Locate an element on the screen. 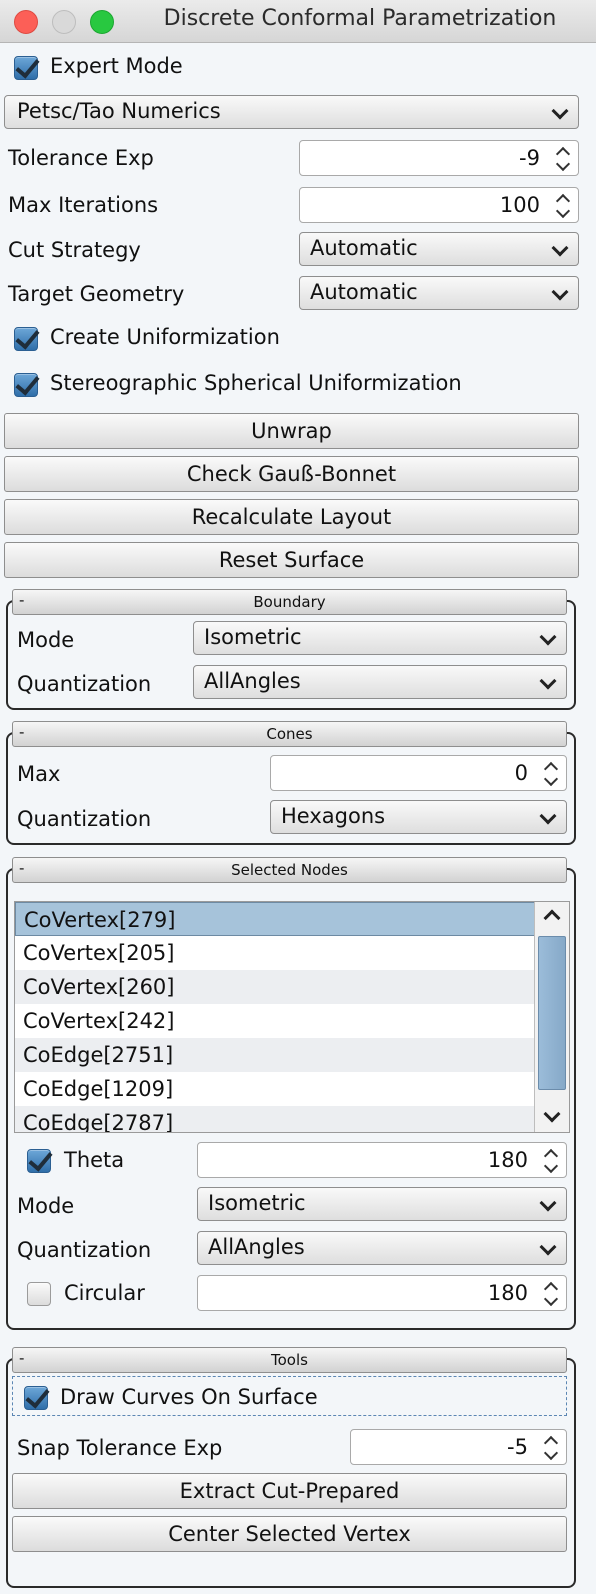 The height and width of the screenshot is (1594, 596). expert-mode-label: Expert Mode is located at coordinates (116, 66).